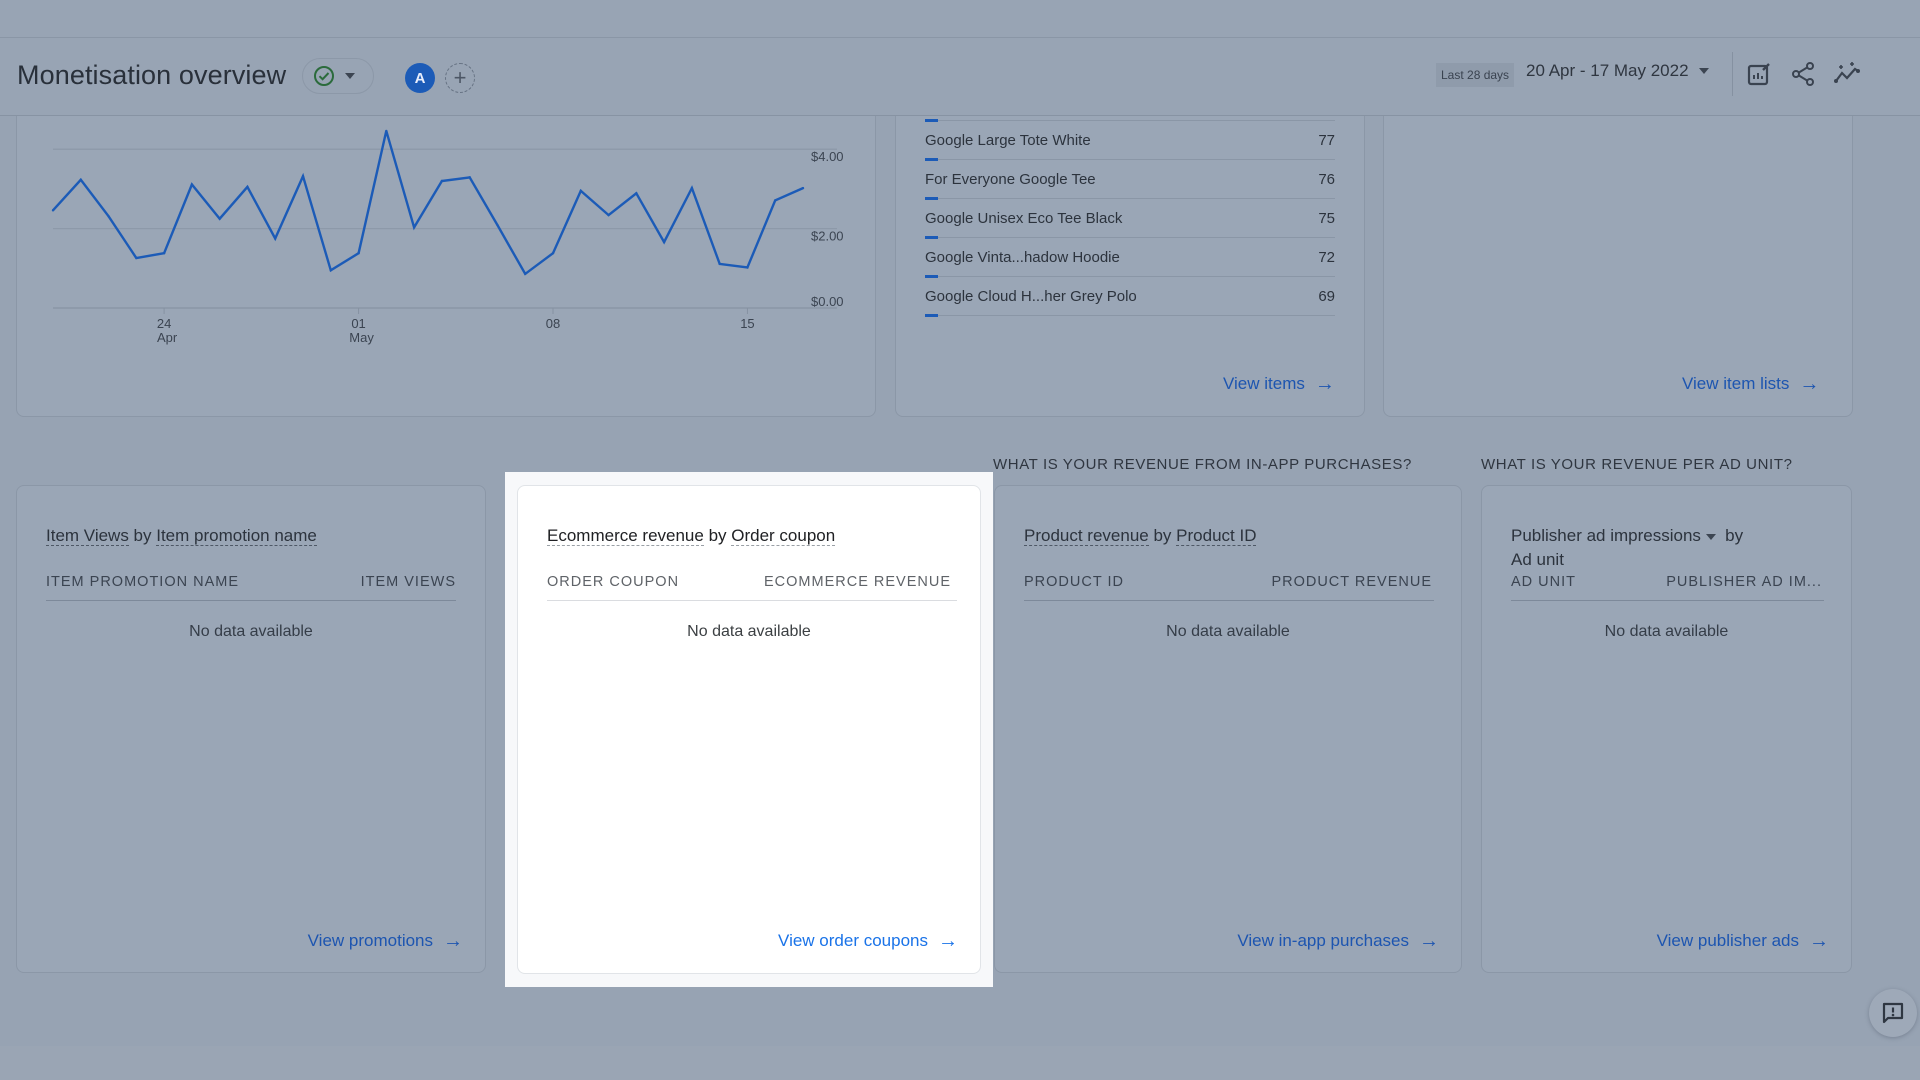 This screenshot has height=1080, width=1920. I want to click on add-comparison-button: +, so click(460, 78).